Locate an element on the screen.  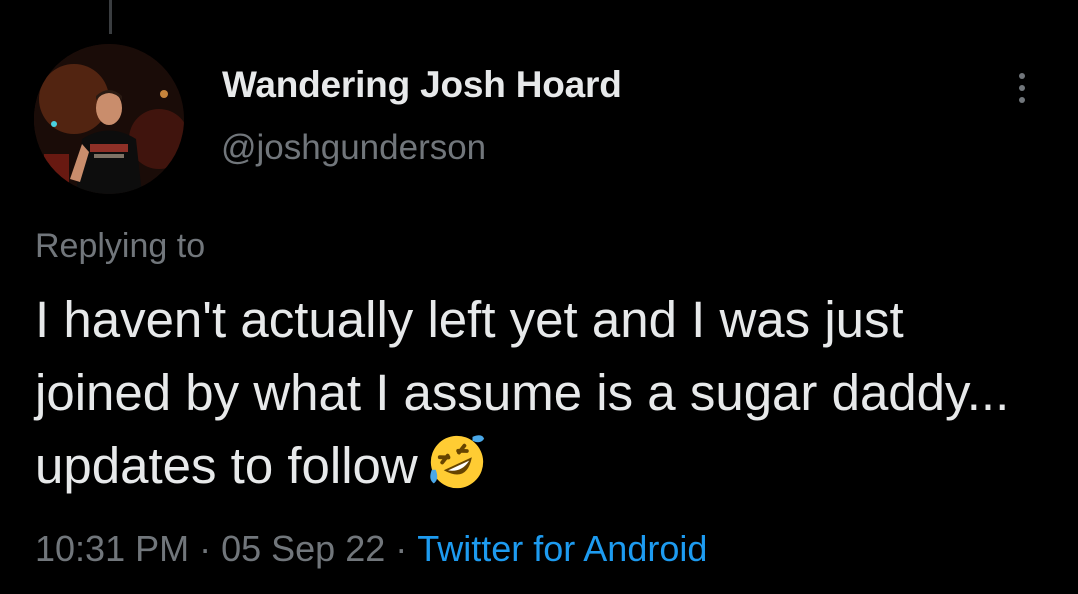
profile-photo-icon is located at coordinates (109, 119).